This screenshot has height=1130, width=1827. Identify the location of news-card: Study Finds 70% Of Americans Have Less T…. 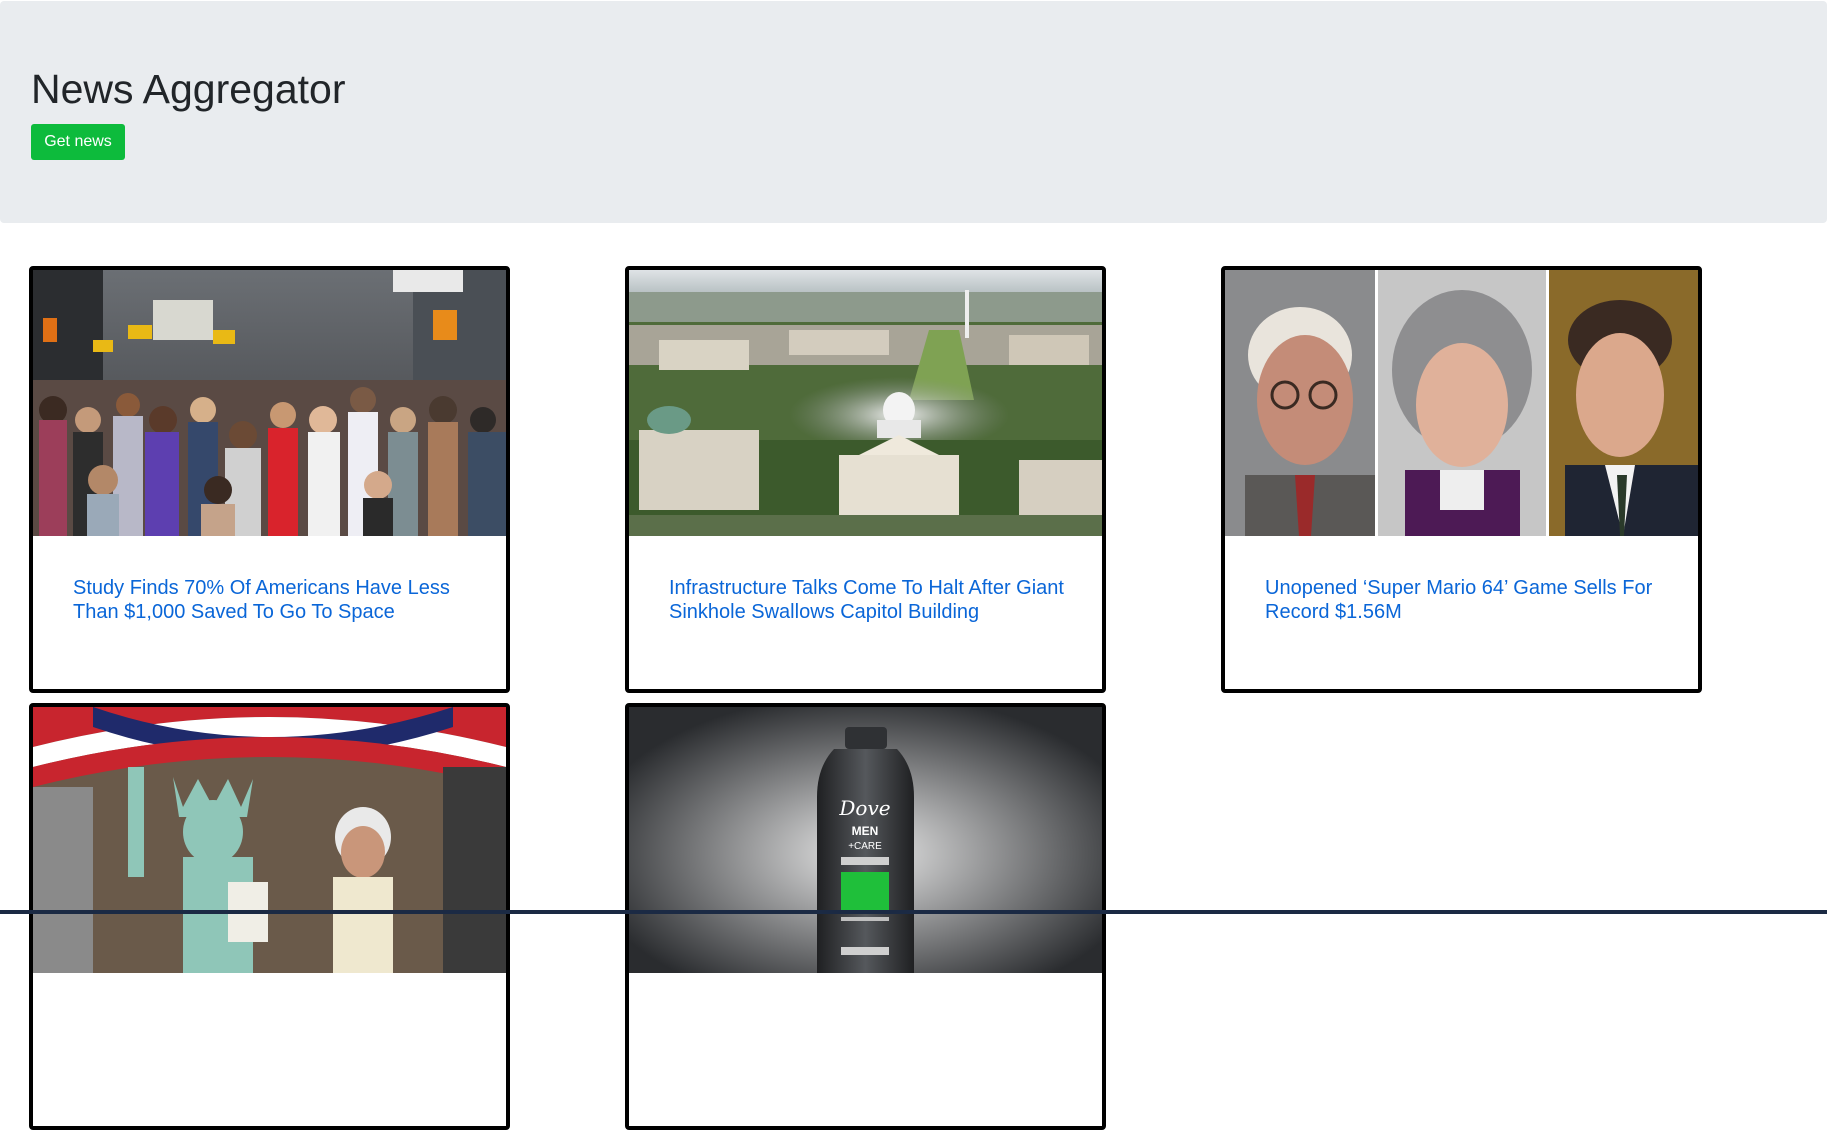
(269, 479).